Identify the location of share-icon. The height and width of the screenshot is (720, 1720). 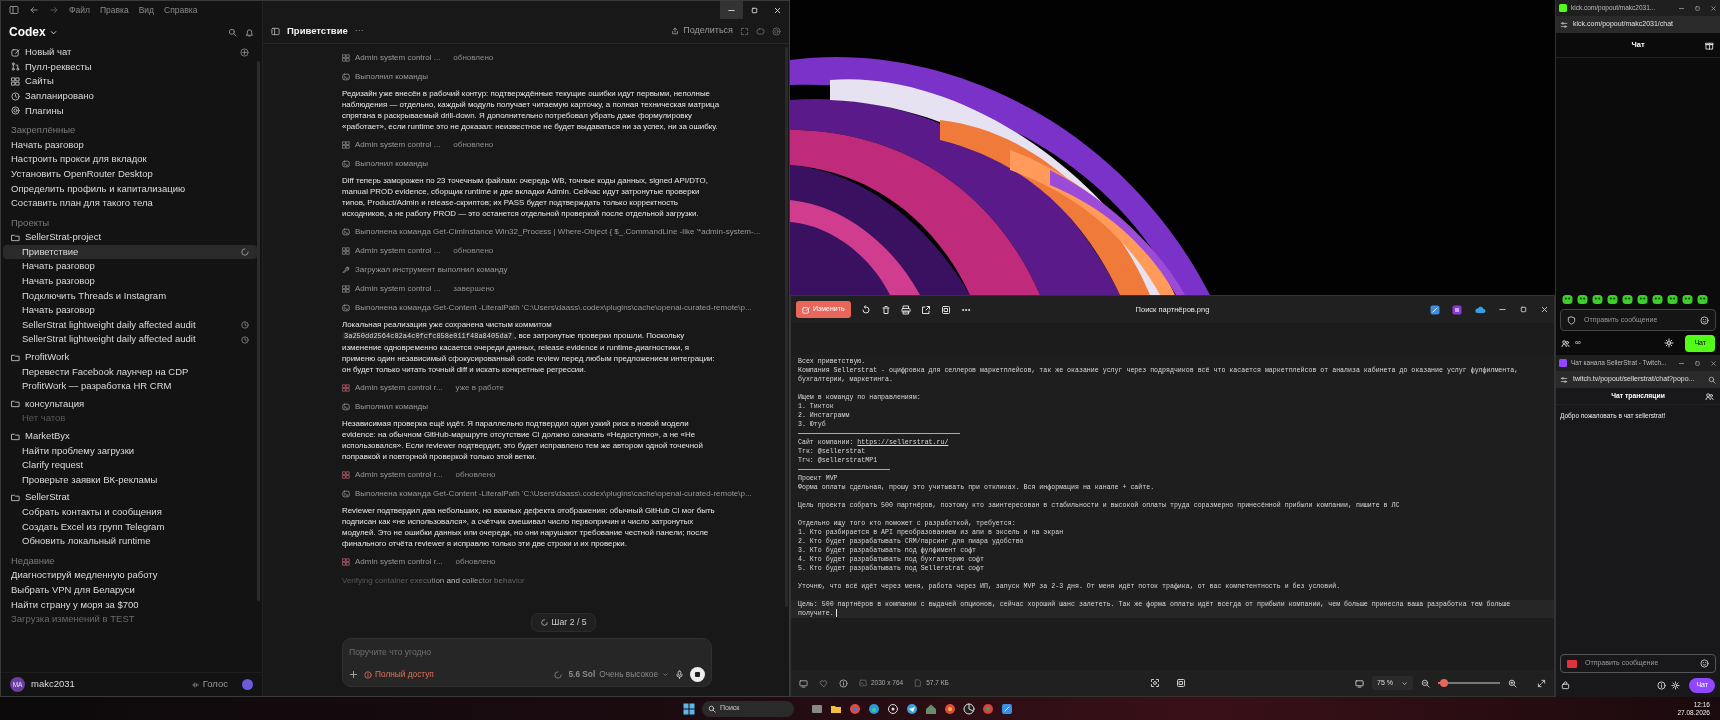
(925, 309).